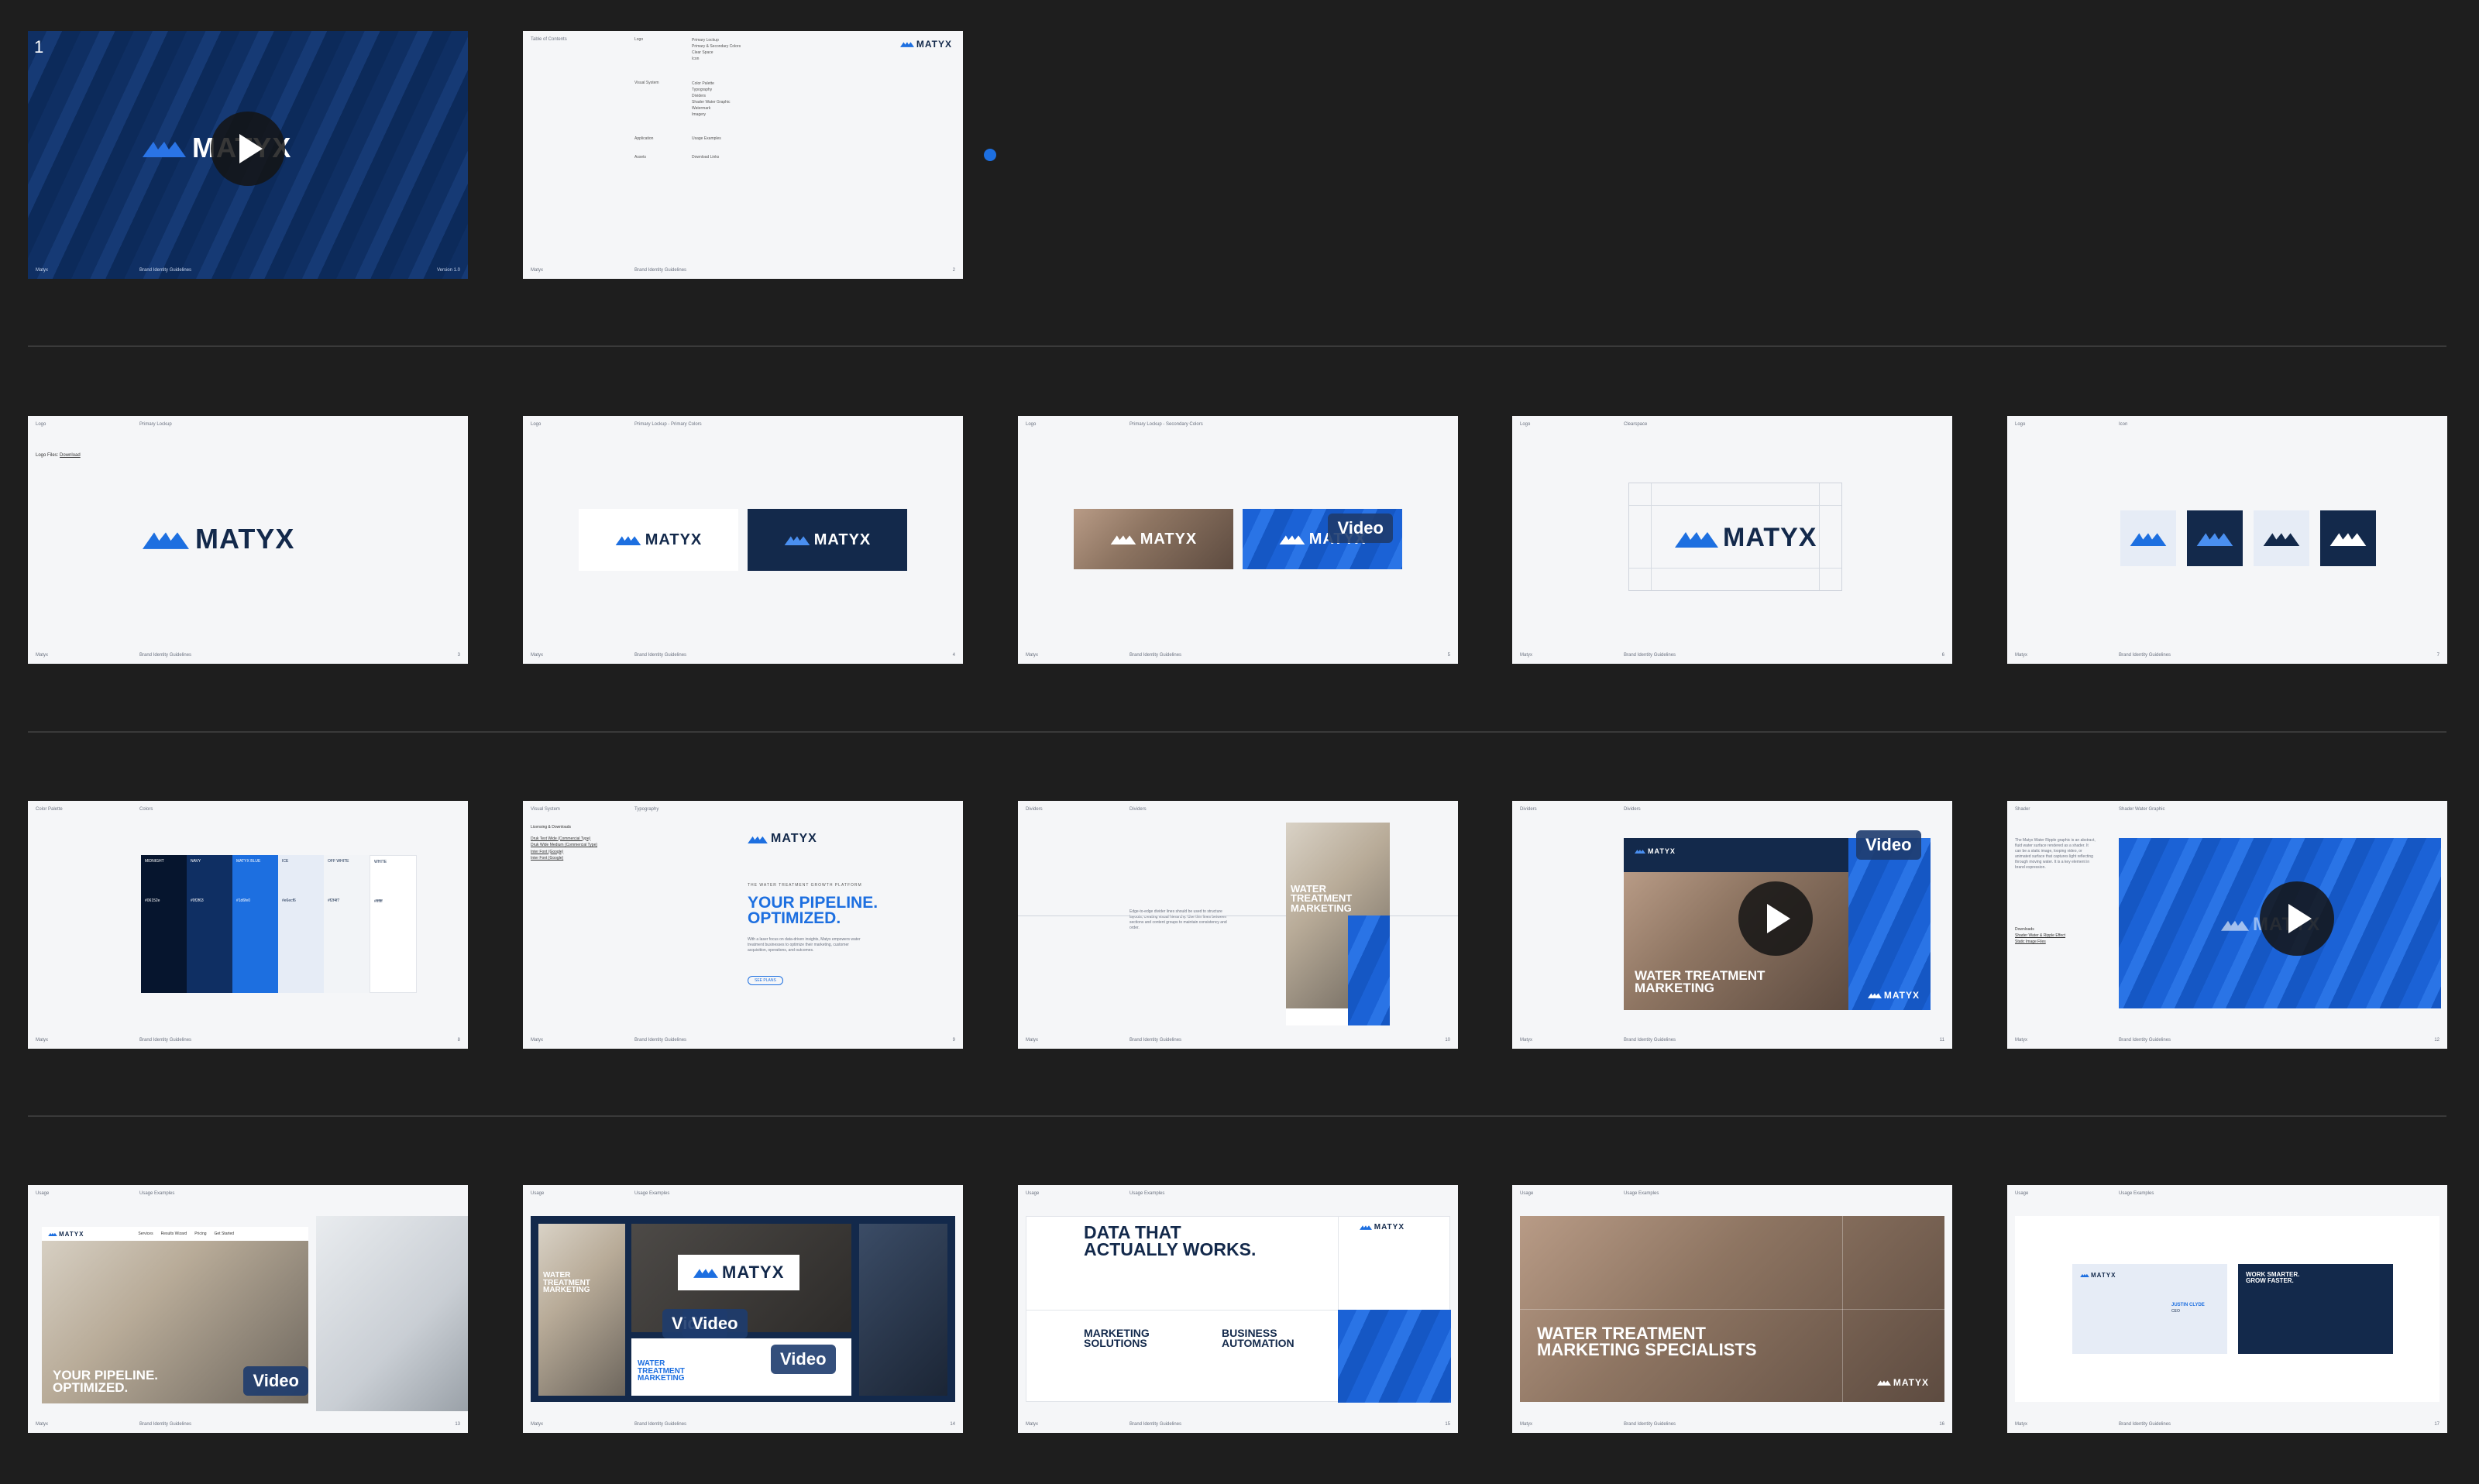  I want to click on toc-item: Watermark, so click(711, 108).